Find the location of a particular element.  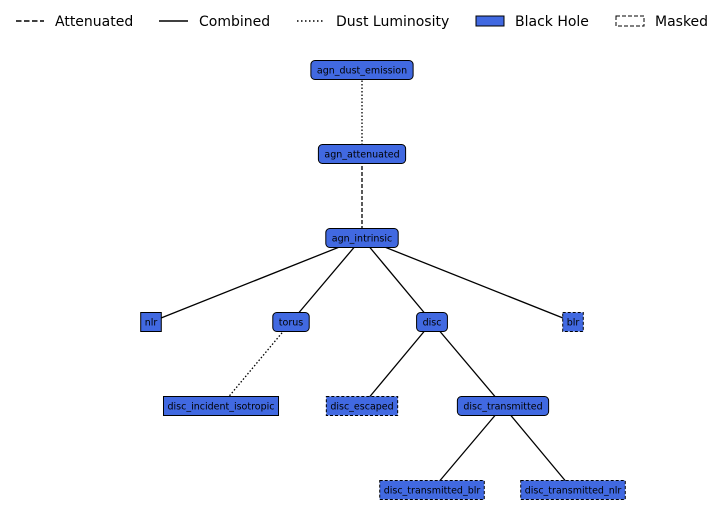

node-label: disc is located at coordinates (432, 323).